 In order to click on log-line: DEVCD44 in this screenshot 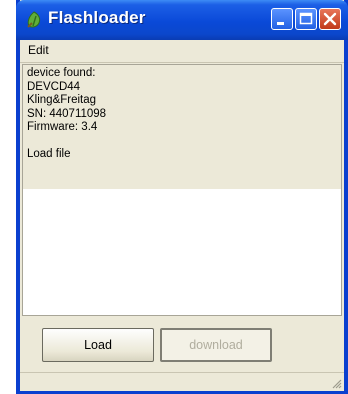, I will do `click(54, 86)`.